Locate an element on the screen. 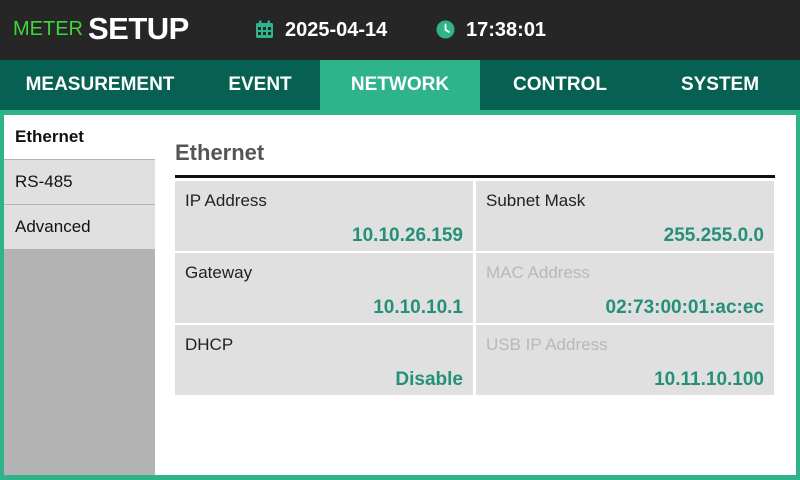 This screenshot has width=800, height=480. tab-network: NETWORK is located at coordinates (400, 85).